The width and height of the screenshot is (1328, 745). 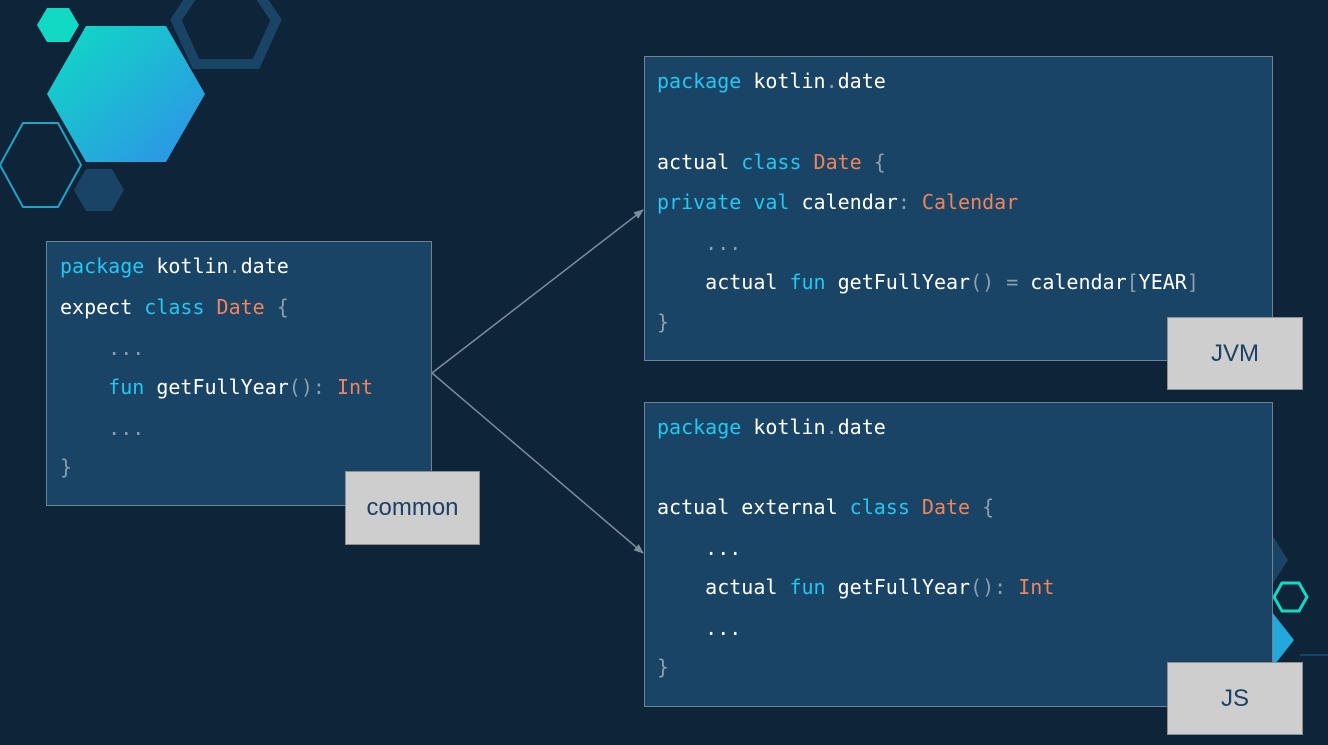 I want to click on code-token: [, so click(x=1132, y=282).